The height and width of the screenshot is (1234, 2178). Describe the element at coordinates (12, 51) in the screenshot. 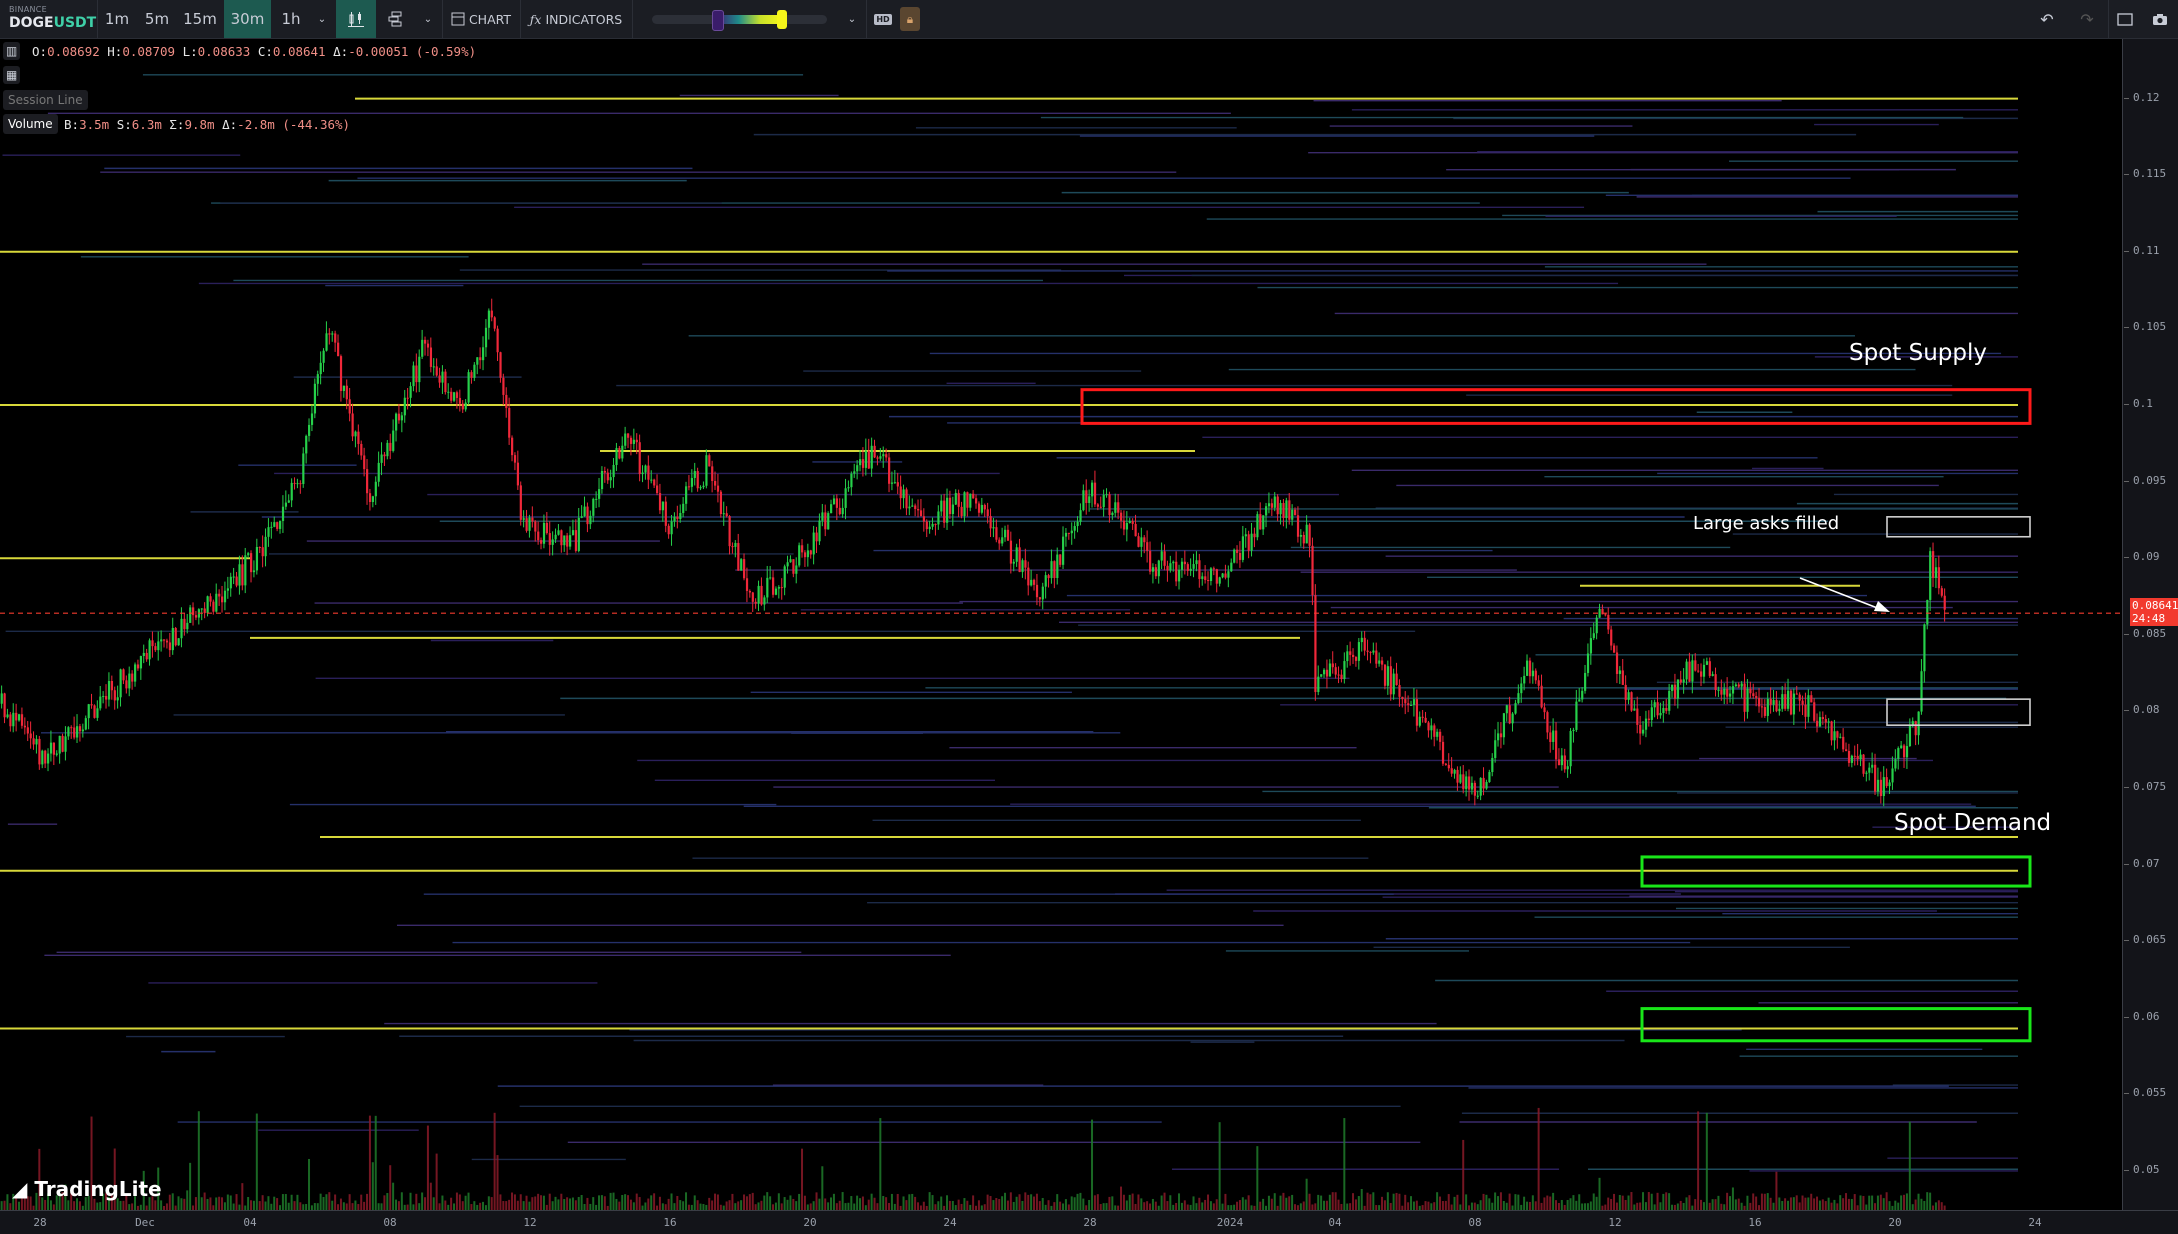

I see `main-series-toggle-icon: ▥` at that location.